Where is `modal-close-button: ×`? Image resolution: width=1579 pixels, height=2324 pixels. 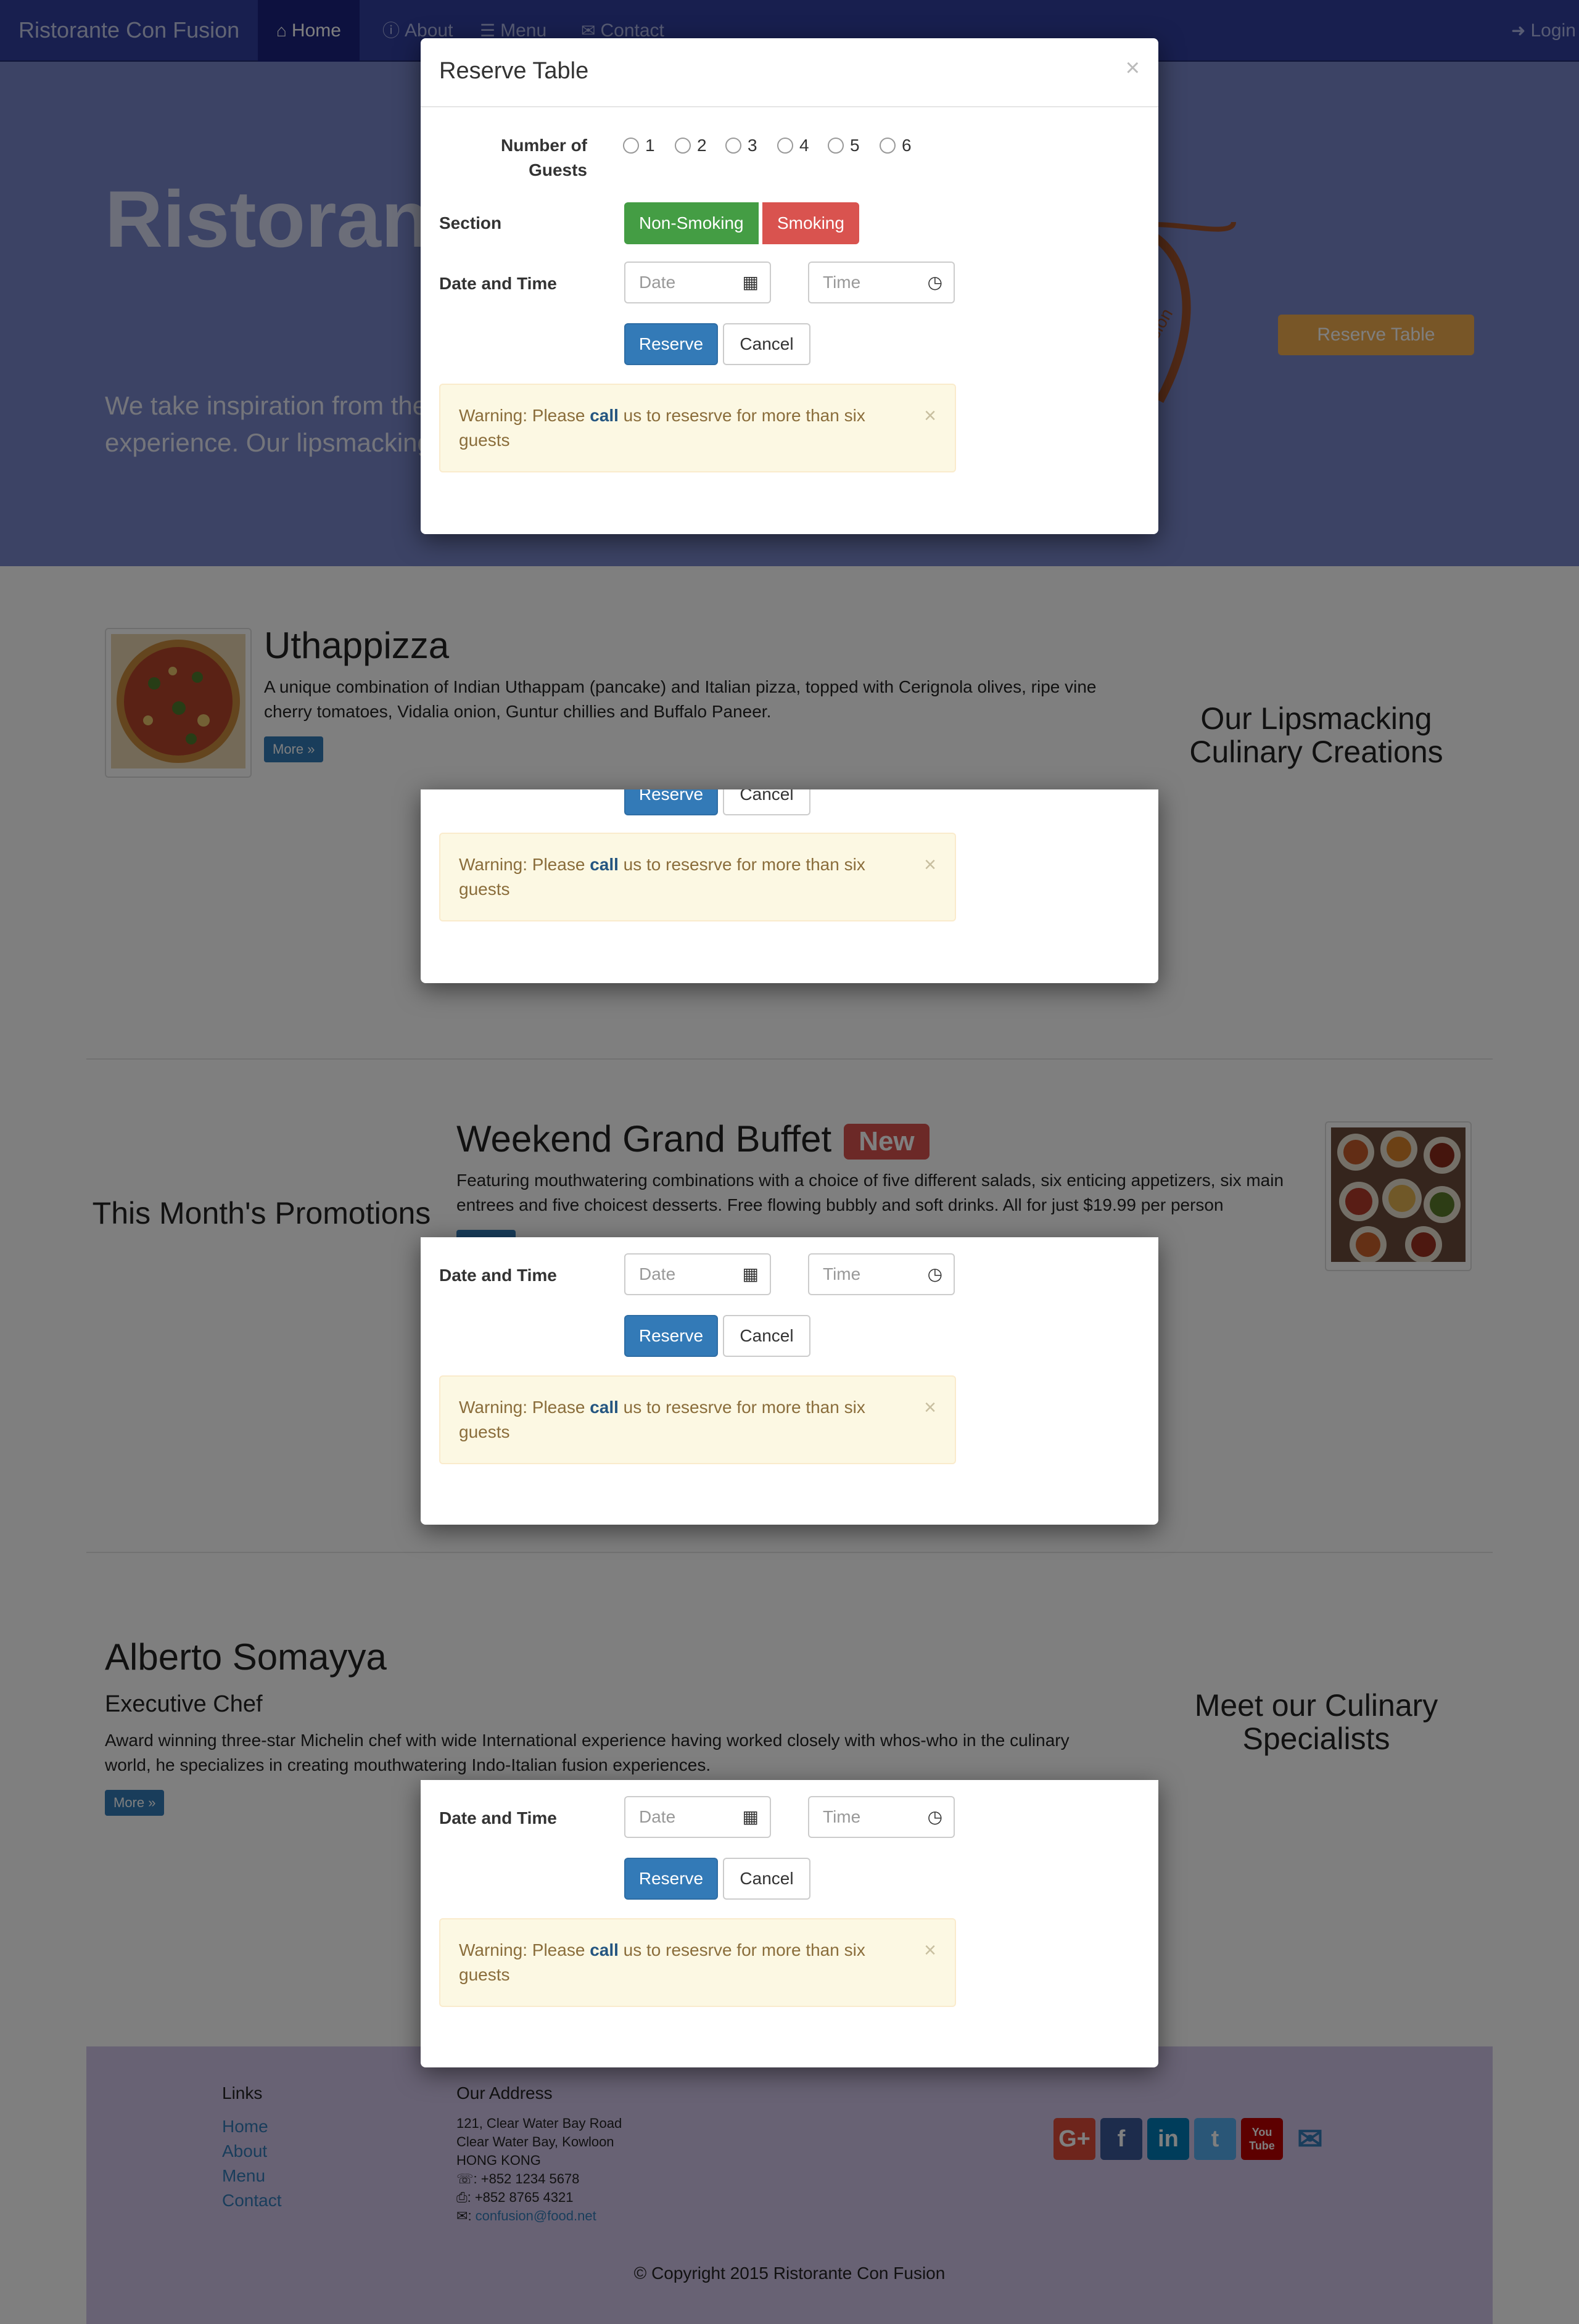
modal-close-button: × is located at coordinates (1133, 68).